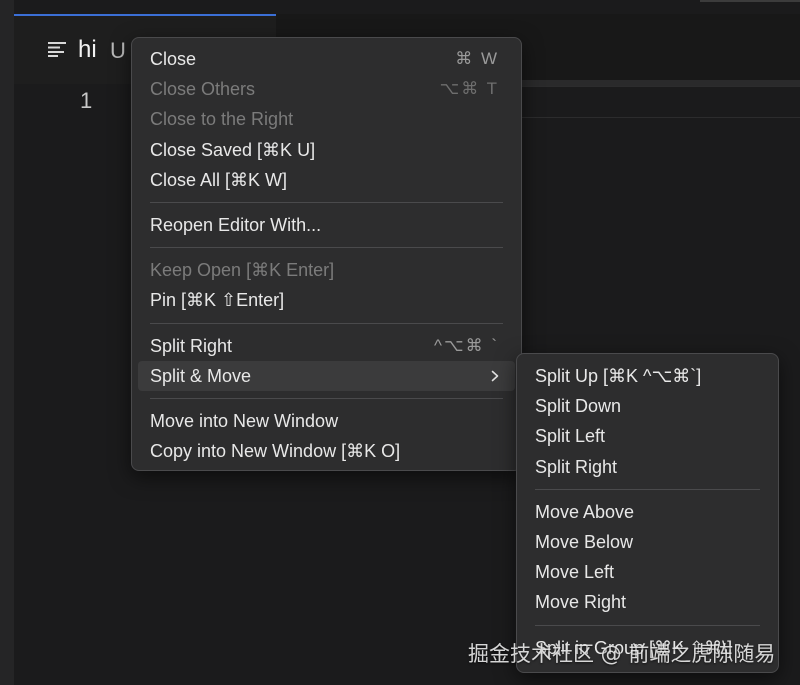  What do you see at coordinates (219, 179) in the screenshot?
I see `menu-item-label: Close All [⌘K W]` at bounding box center [219, 179].